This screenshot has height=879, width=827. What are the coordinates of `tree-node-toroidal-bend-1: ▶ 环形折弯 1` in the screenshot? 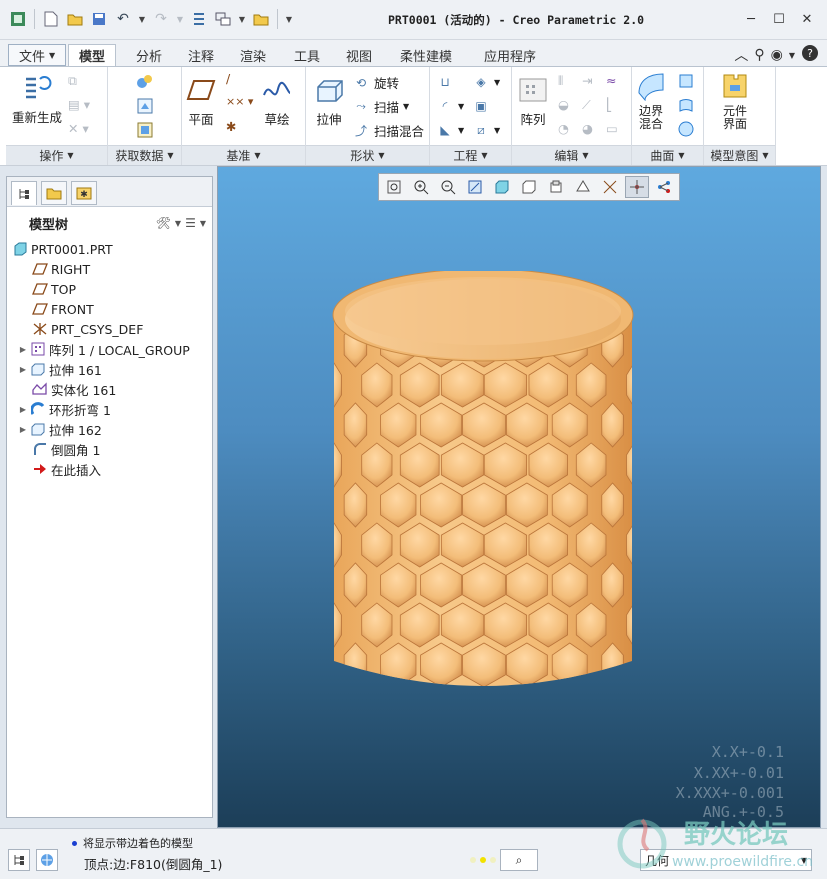 It's located at (109, 409).